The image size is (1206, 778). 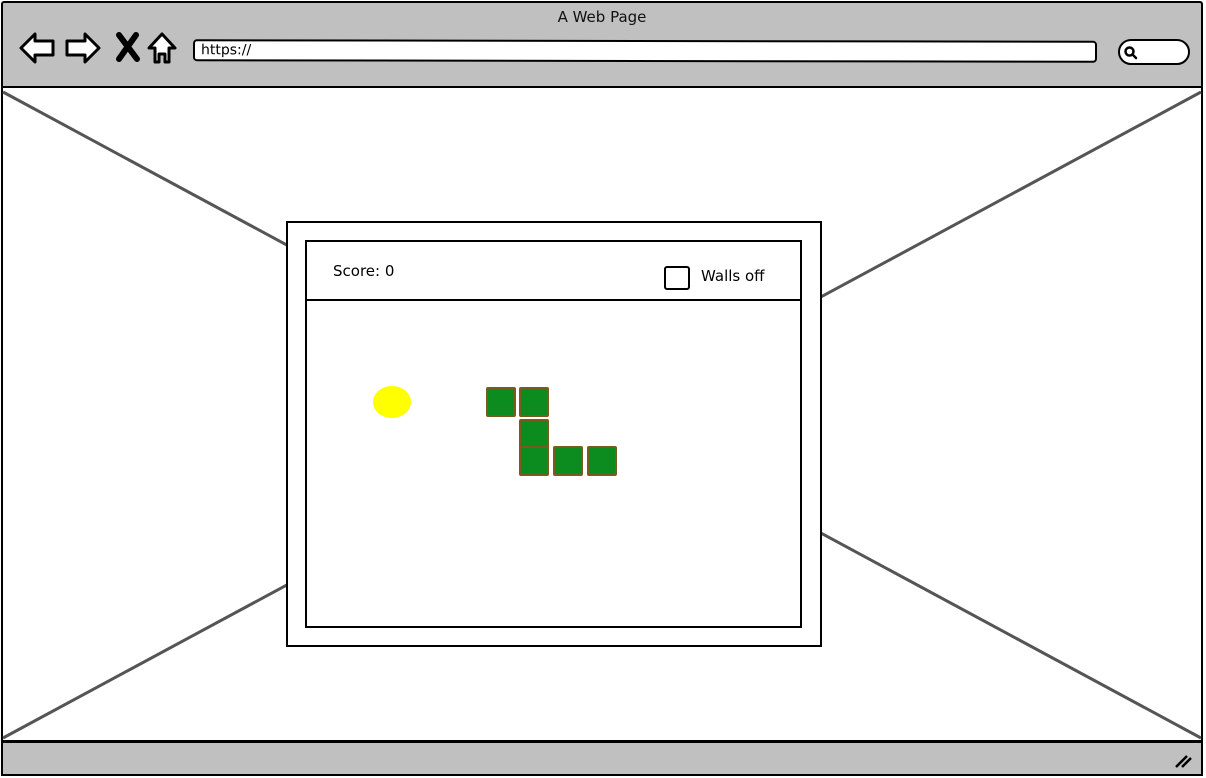 What do you see at coordinates (677, 278) in the screenshot?
I see `walls-off-checkbox` at bounding box center [677, 278].